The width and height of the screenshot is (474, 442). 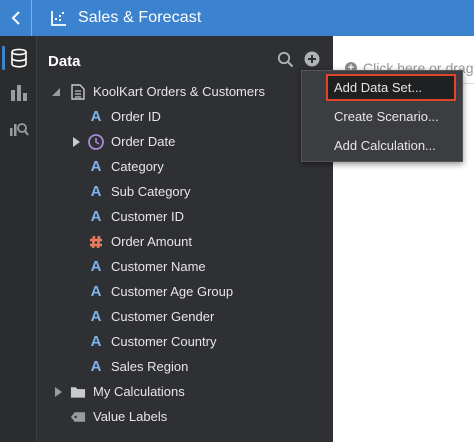 I want to click on folder-icon, so click(x=78, y=392).